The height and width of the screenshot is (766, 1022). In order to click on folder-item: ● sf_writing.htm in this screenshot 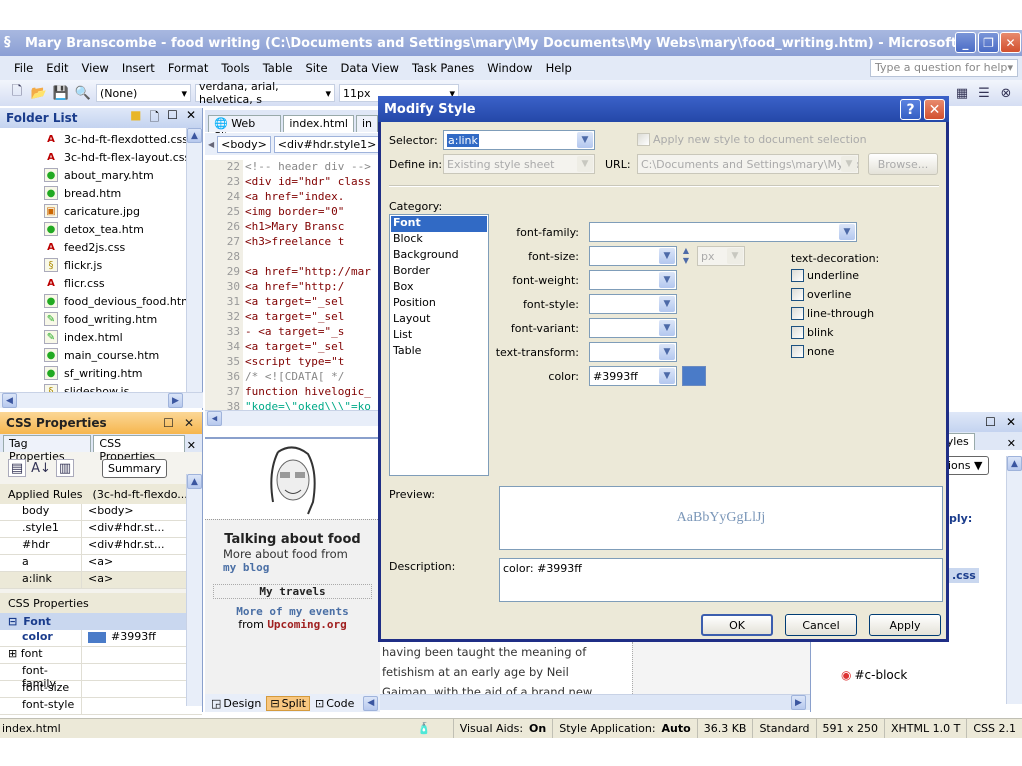, I will do `click(123, 373)`.